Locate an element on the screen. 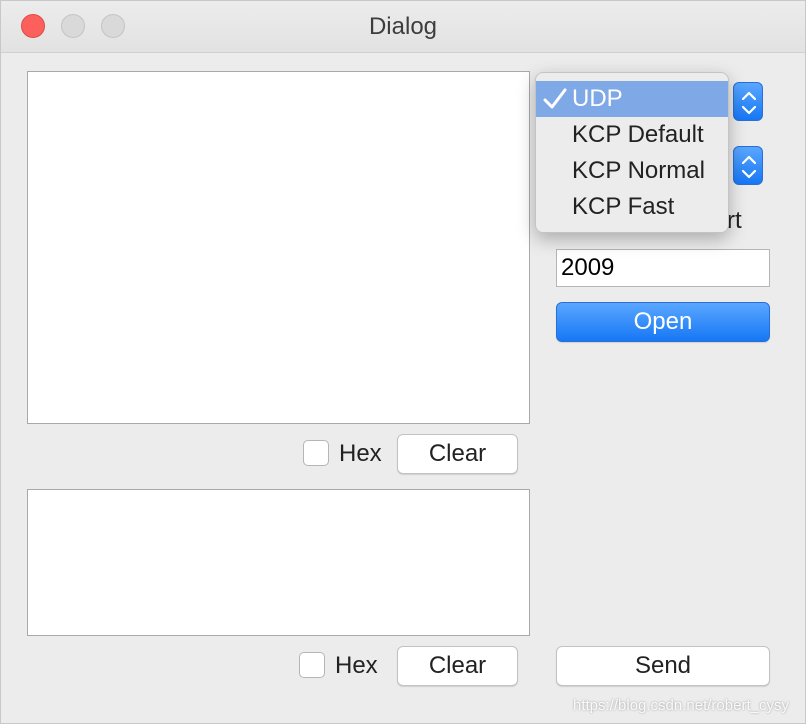 This screenshot has width=806, height=724. send-hex-label: Hex is located at coordinates (356, 665).